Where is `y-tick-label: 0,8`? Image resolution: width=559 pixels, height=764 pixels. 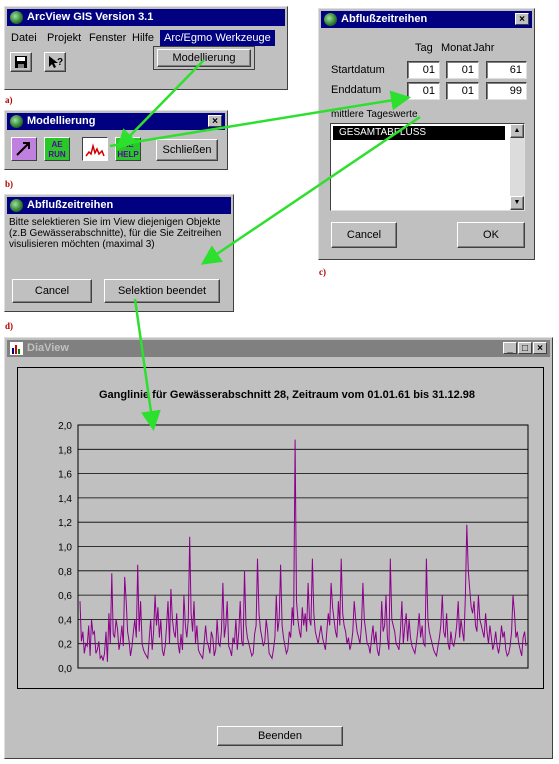 y-tick-label: 0,8 is located at coordinates (65, 572).